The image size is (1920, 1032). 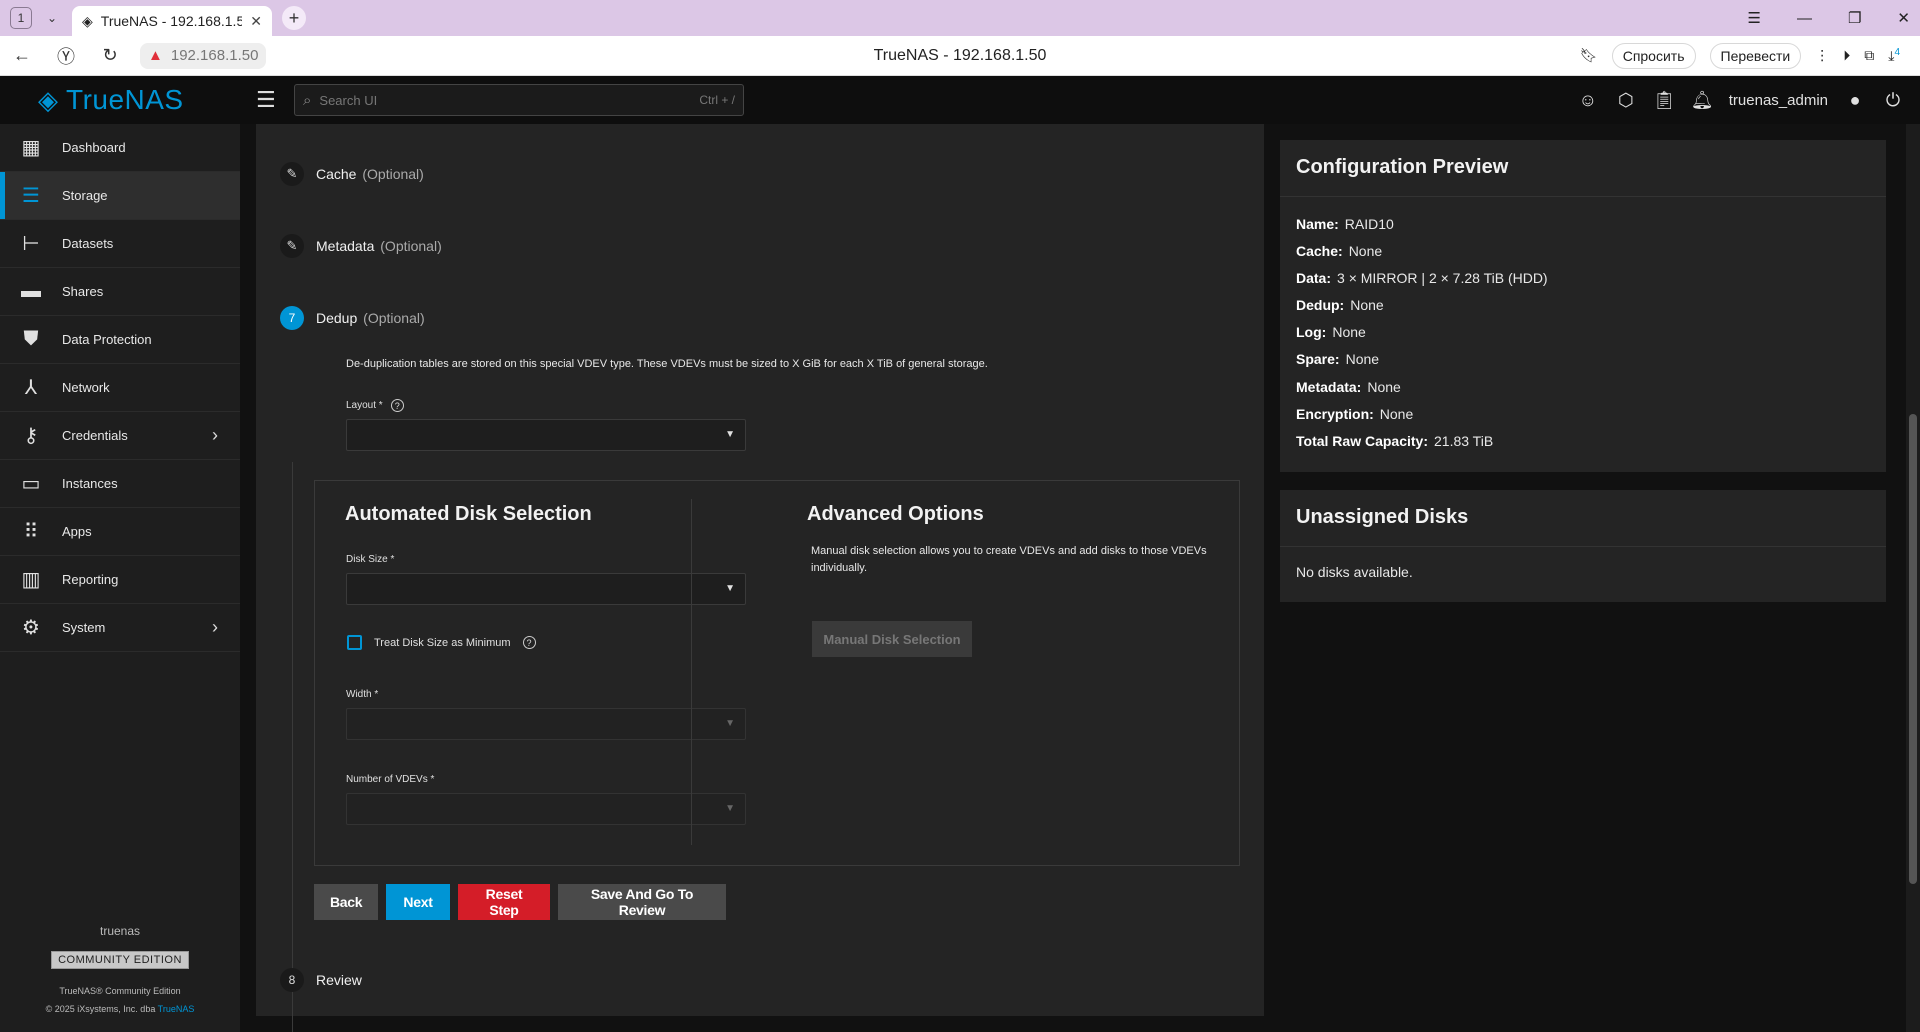 I want to click on chart-icon: ▥, so click(x=31, y=580).